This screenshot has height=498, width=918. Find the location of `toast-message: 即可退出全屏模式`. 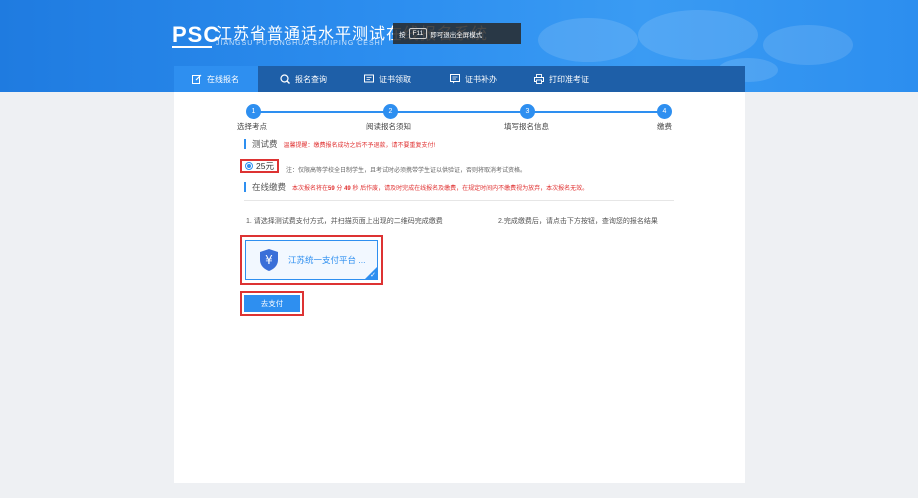

toast-message: 即可退出全屏模式 is located at coordinates (456, 35).